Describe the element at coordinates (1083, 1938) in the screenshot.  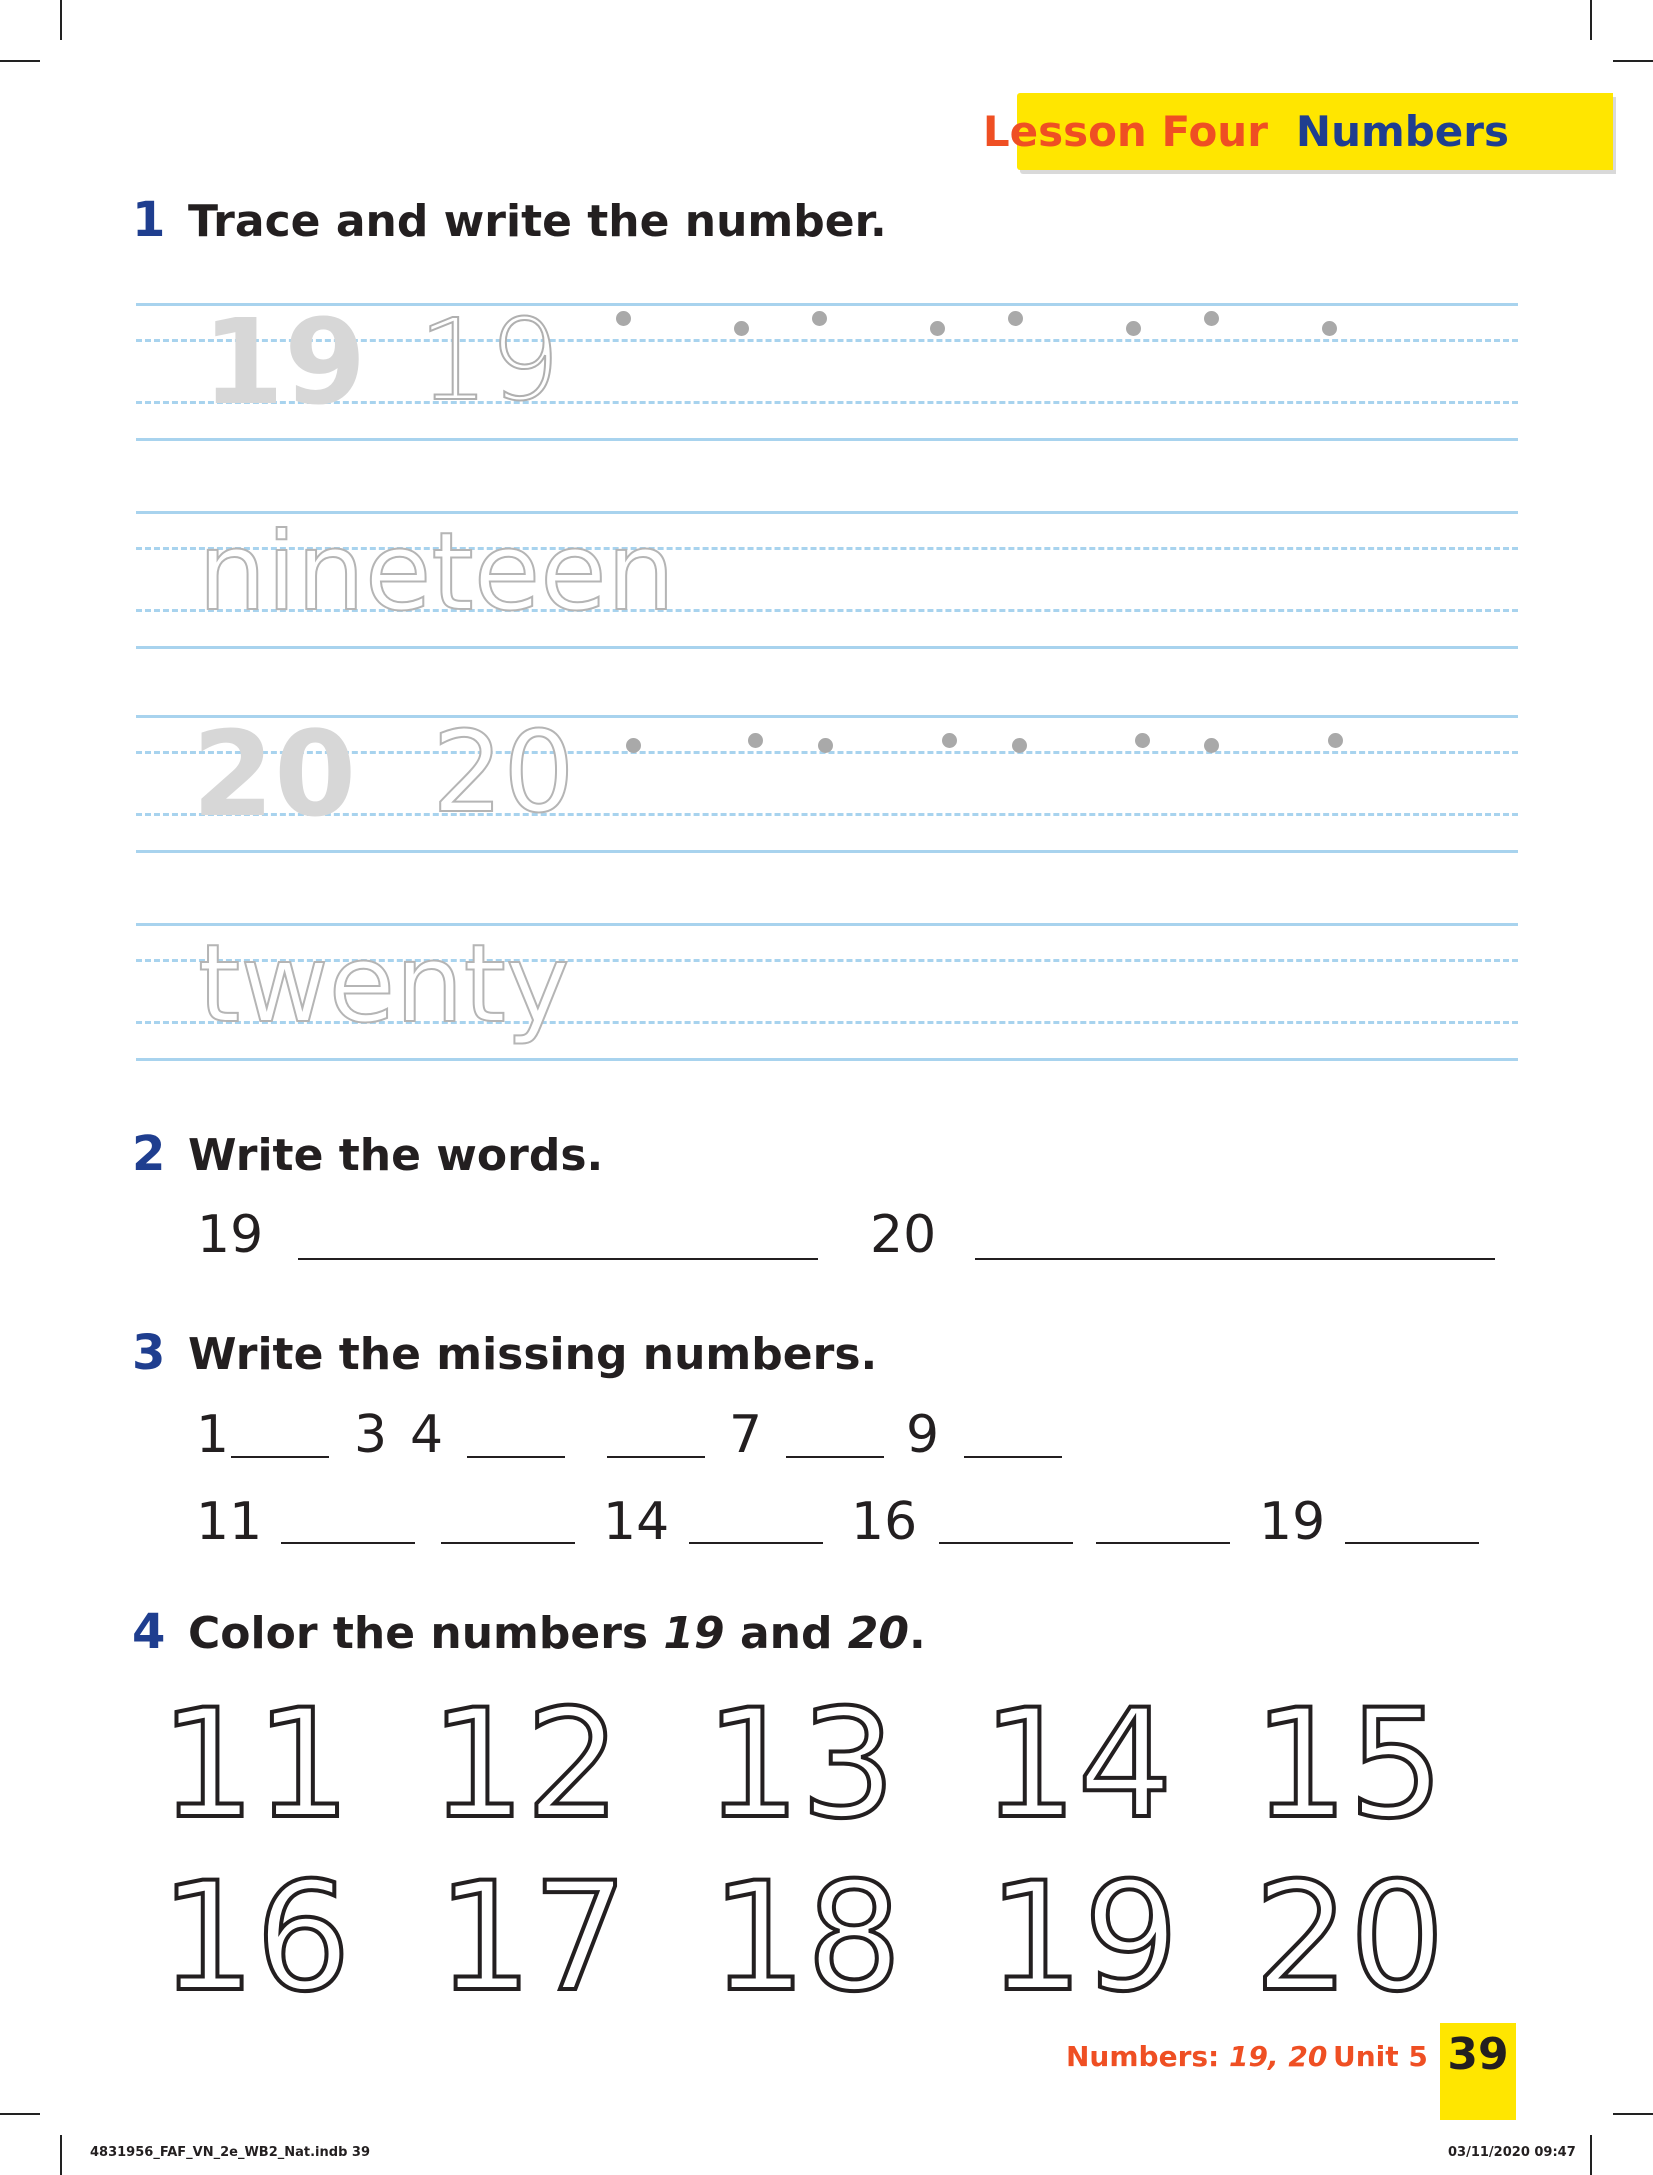
I see `colorable-number-19: 19` at that location.